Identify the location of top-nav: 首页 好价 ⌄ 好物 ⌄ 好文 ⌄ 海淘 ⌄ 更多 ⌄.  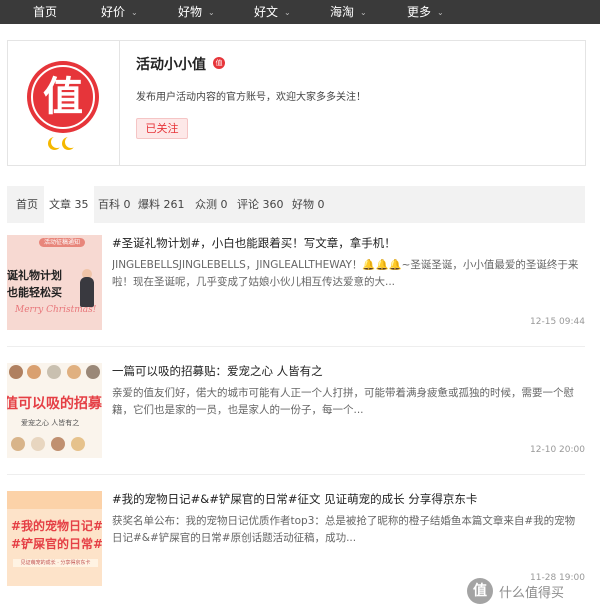
(300, 12).